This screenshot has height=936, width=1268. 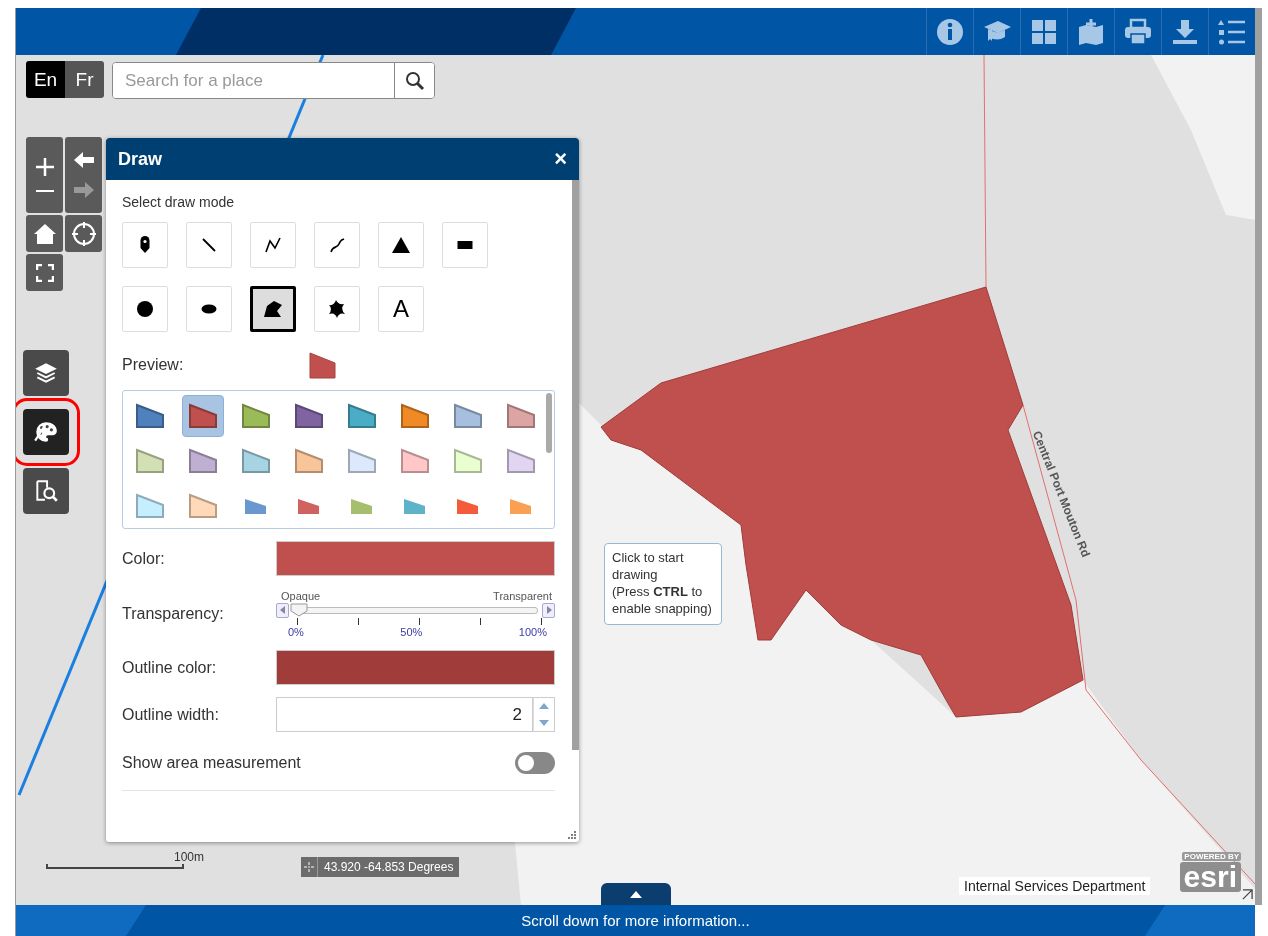 What do you see at coordinates (189, 857) in the screenshot?
I see `scale-label: 100m` at bounding box center [189, 857].